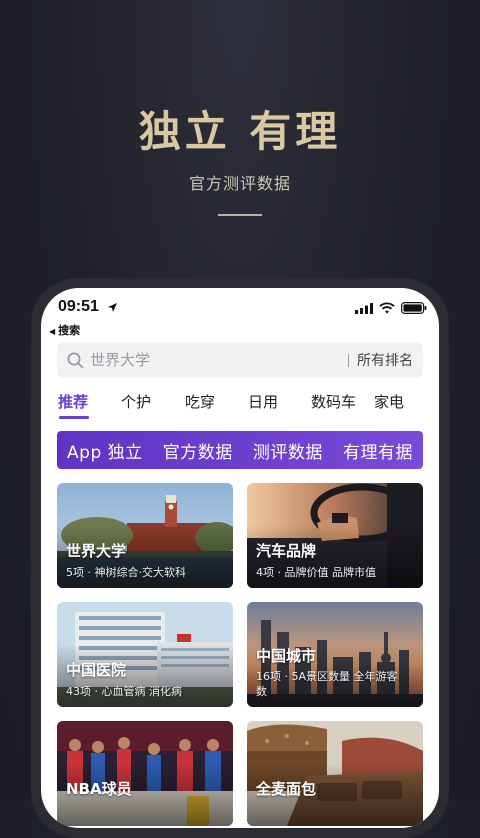 The height and width of the screenshot is (838, 480). What do you see at coordinates (74, 417) in the screenshot?
I see `tab-active-indicator` at bounding box center [74, 417].